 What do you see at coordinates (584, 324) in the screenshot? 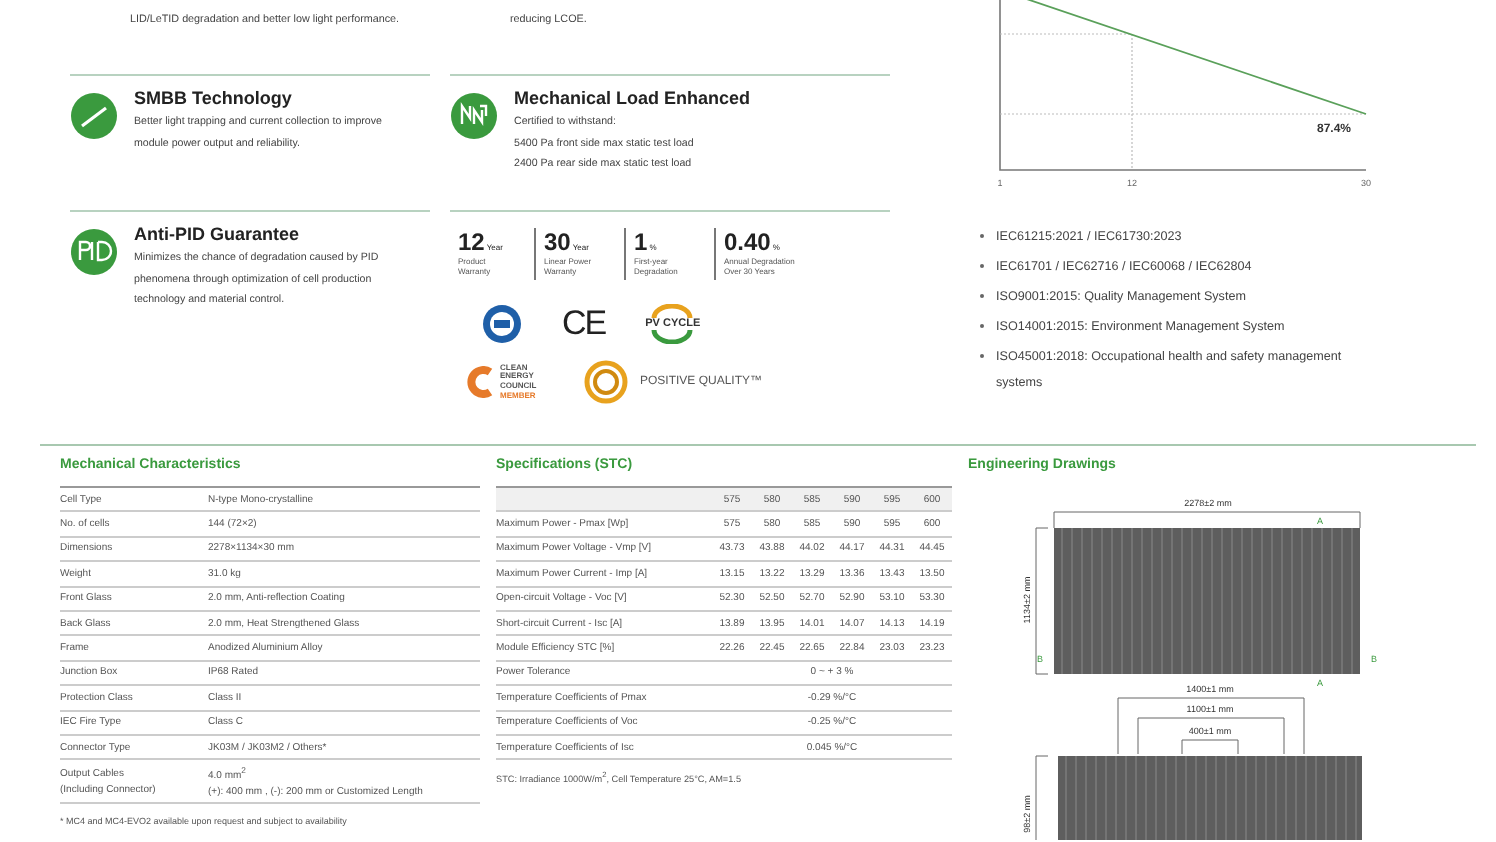
I see `ce-mark: CE` at bounding box center [584, 324].